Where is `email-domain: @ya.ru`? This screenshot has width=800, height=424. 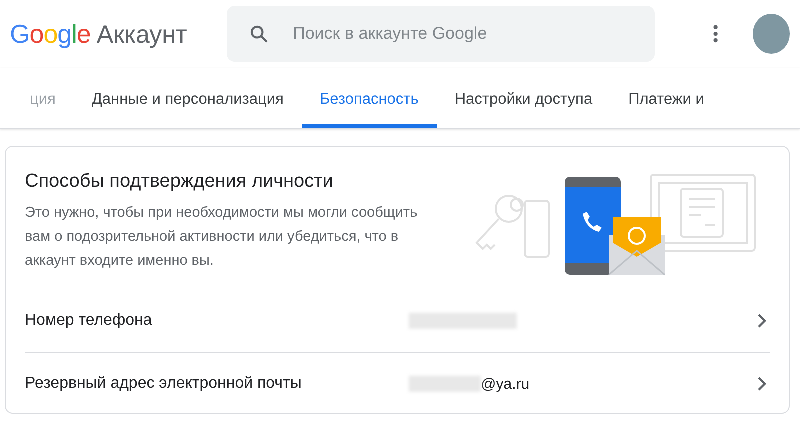
email-domain: @ya.ru is located at coordinates (505, 384).